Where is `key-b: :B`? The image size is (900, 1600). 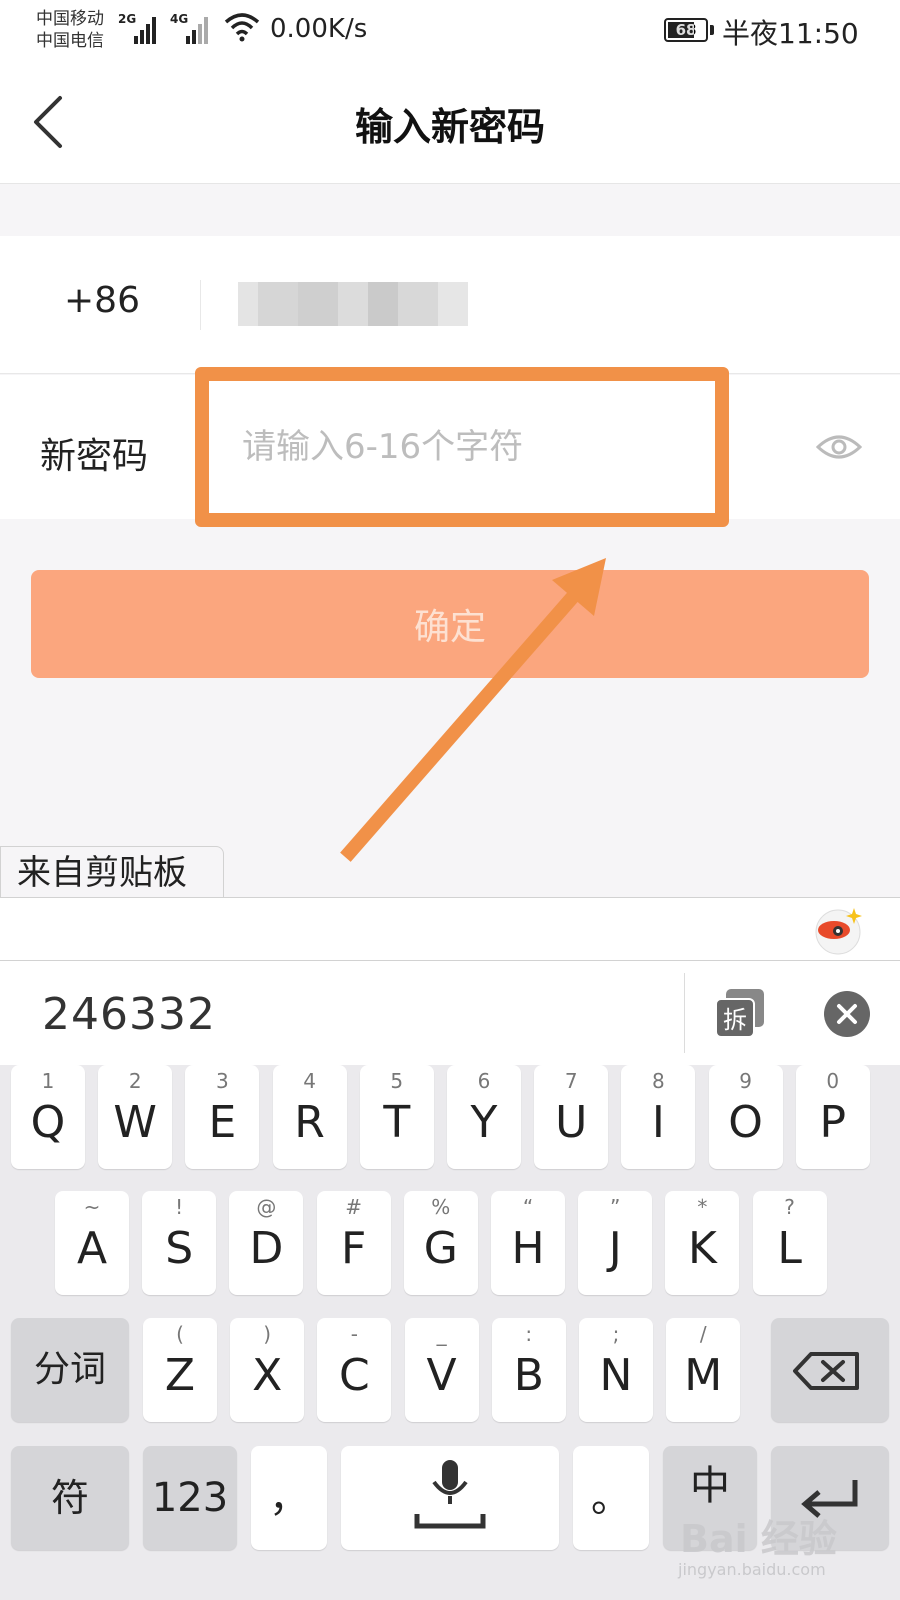 key-b: :B is located at coordinates (528, 1370).